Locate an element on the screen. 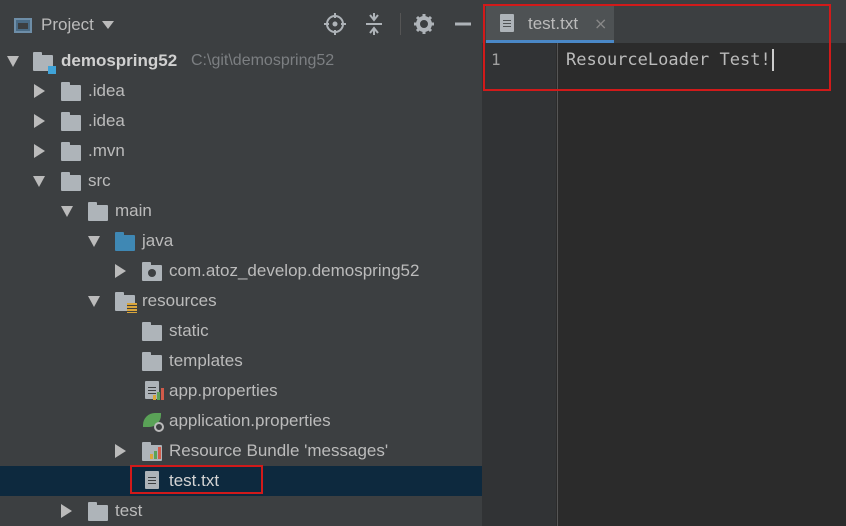 This screenshot has width=846, height=526. module-path: C:\git\demospring52 is located at coordinates (263, 60).